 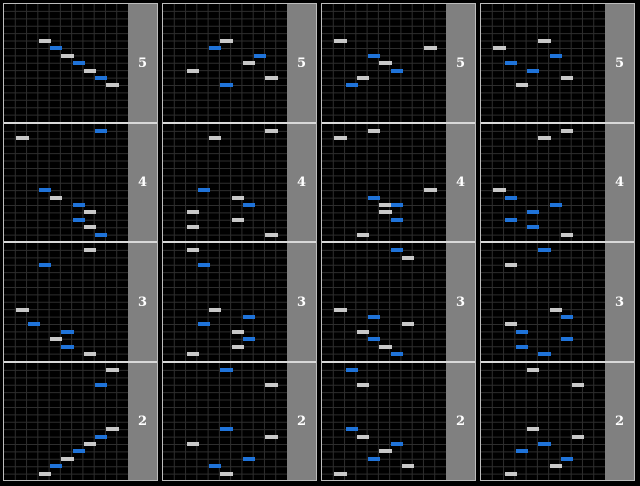 What do you see at coordinates (142, 422) in the screenshot?
I see `measure-number: 2` at bounding box center [142, 422].